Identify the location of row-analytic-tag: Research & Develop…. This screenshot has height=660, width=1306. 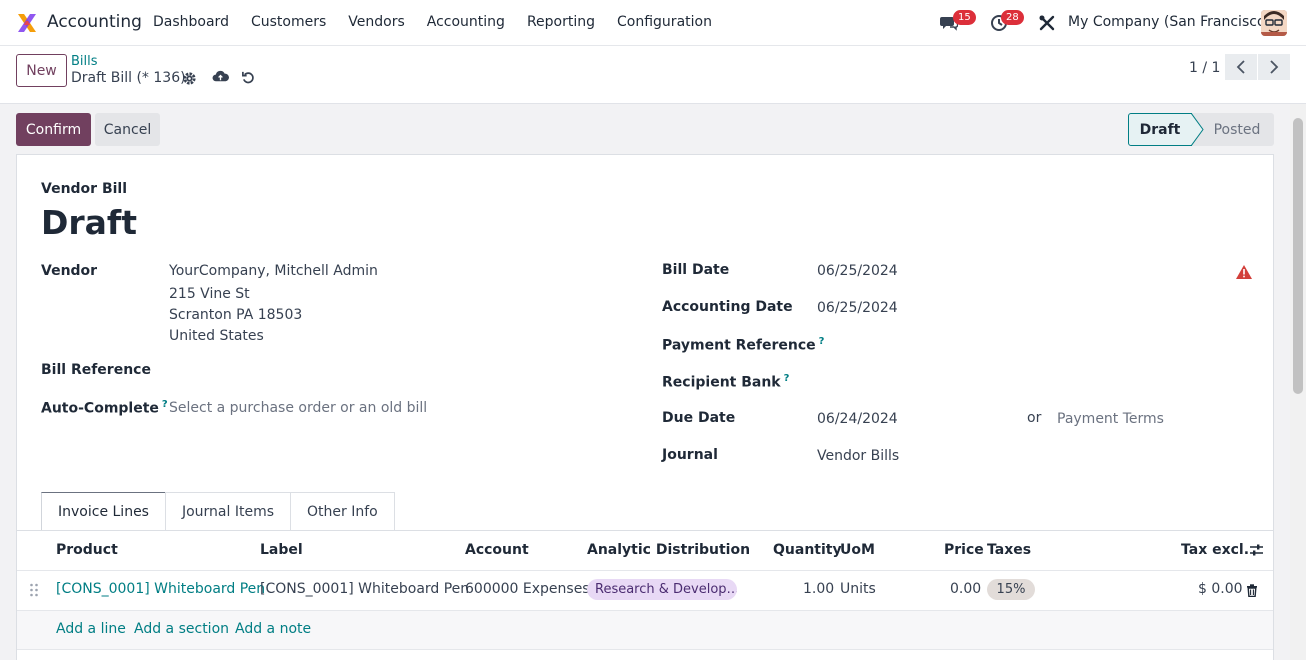
(662, 589).